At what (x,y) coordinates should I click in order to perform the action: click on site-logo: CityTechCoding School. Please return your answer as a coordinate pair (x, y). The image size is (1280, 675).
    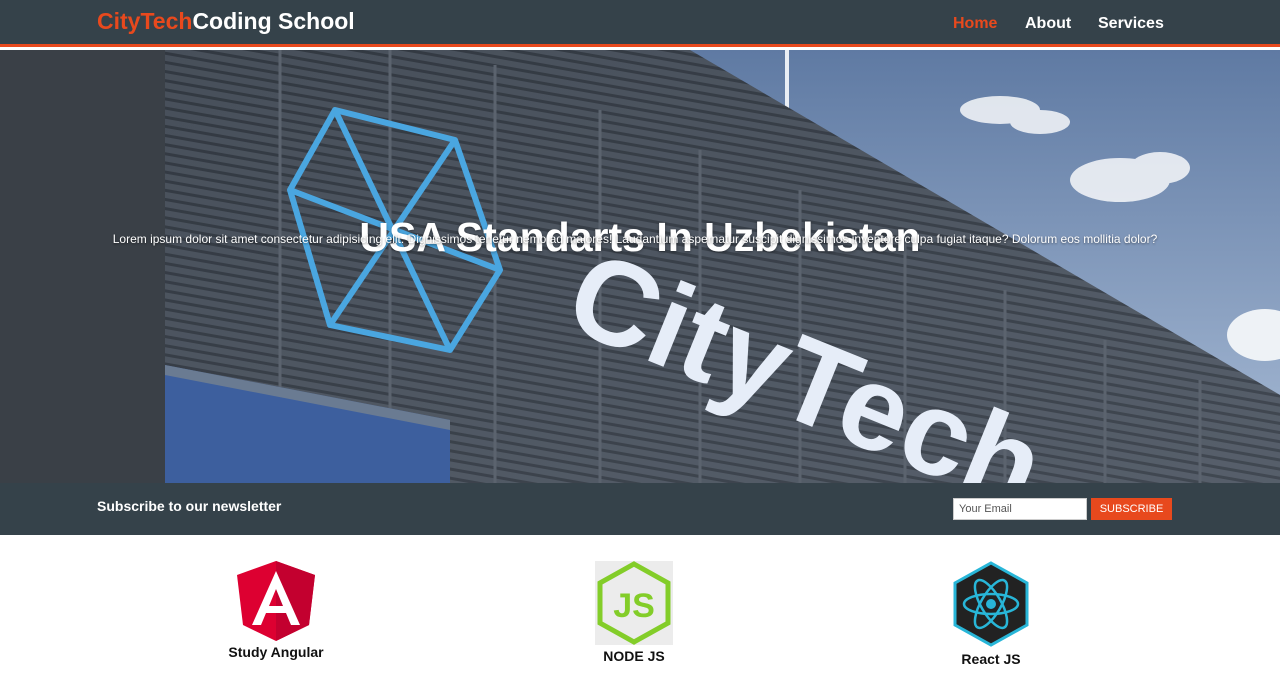
    Looking at the image, I should click on (226, 21).